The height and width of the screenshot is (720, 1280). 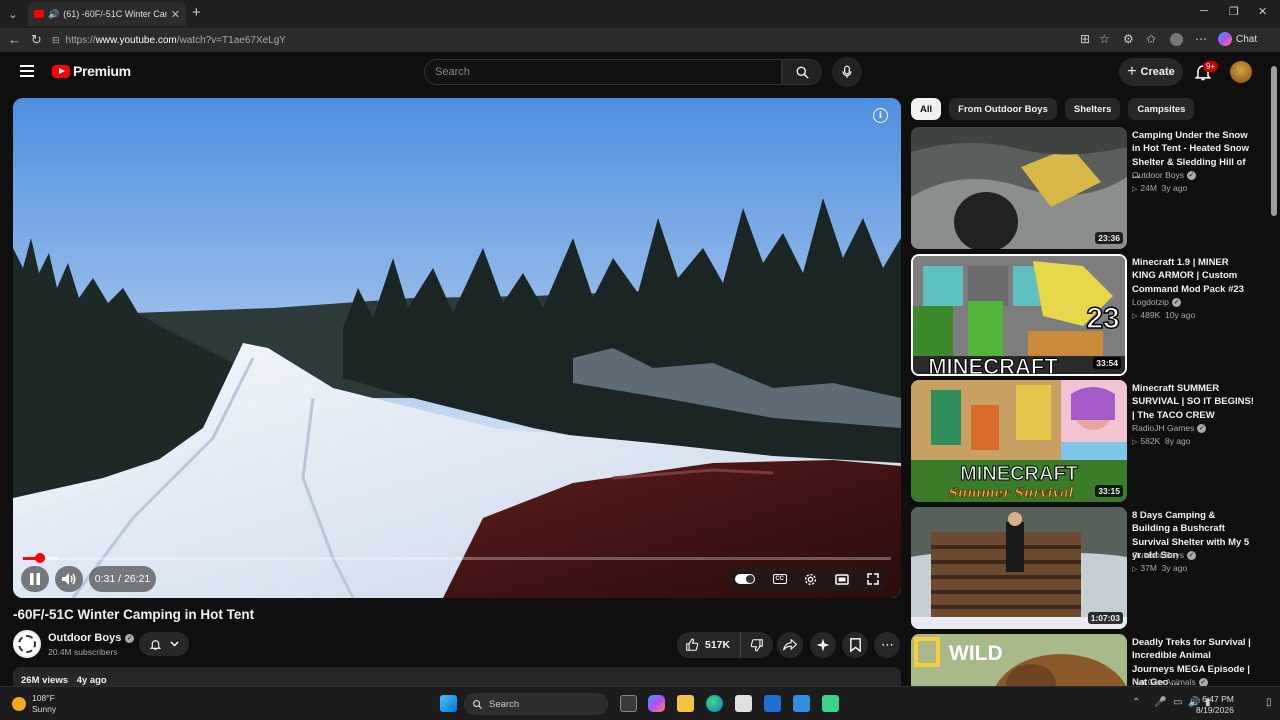 I want to click on views: 582K, so click(x=1150, y=441).